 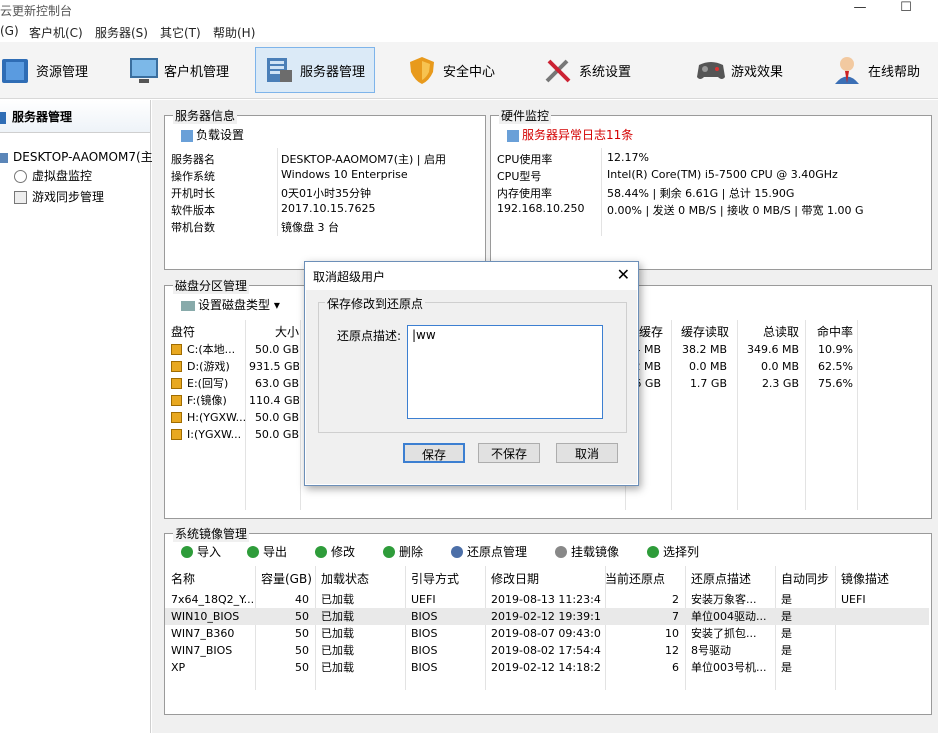 What do you see at coordinates (36, 11) in the screenshot?
I see `window-title: 云更新控制台` at bounding box center [36, 11].